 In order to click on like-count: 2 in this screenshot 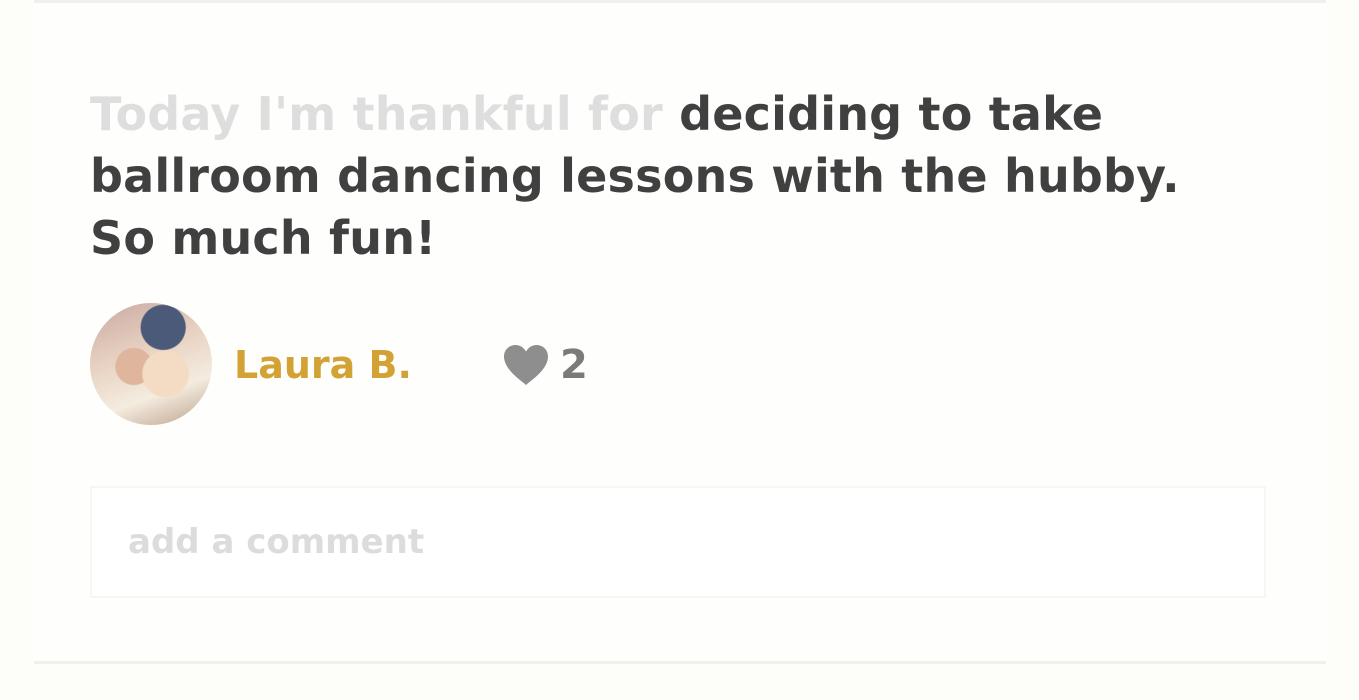, I will do `click(574, 365)`.